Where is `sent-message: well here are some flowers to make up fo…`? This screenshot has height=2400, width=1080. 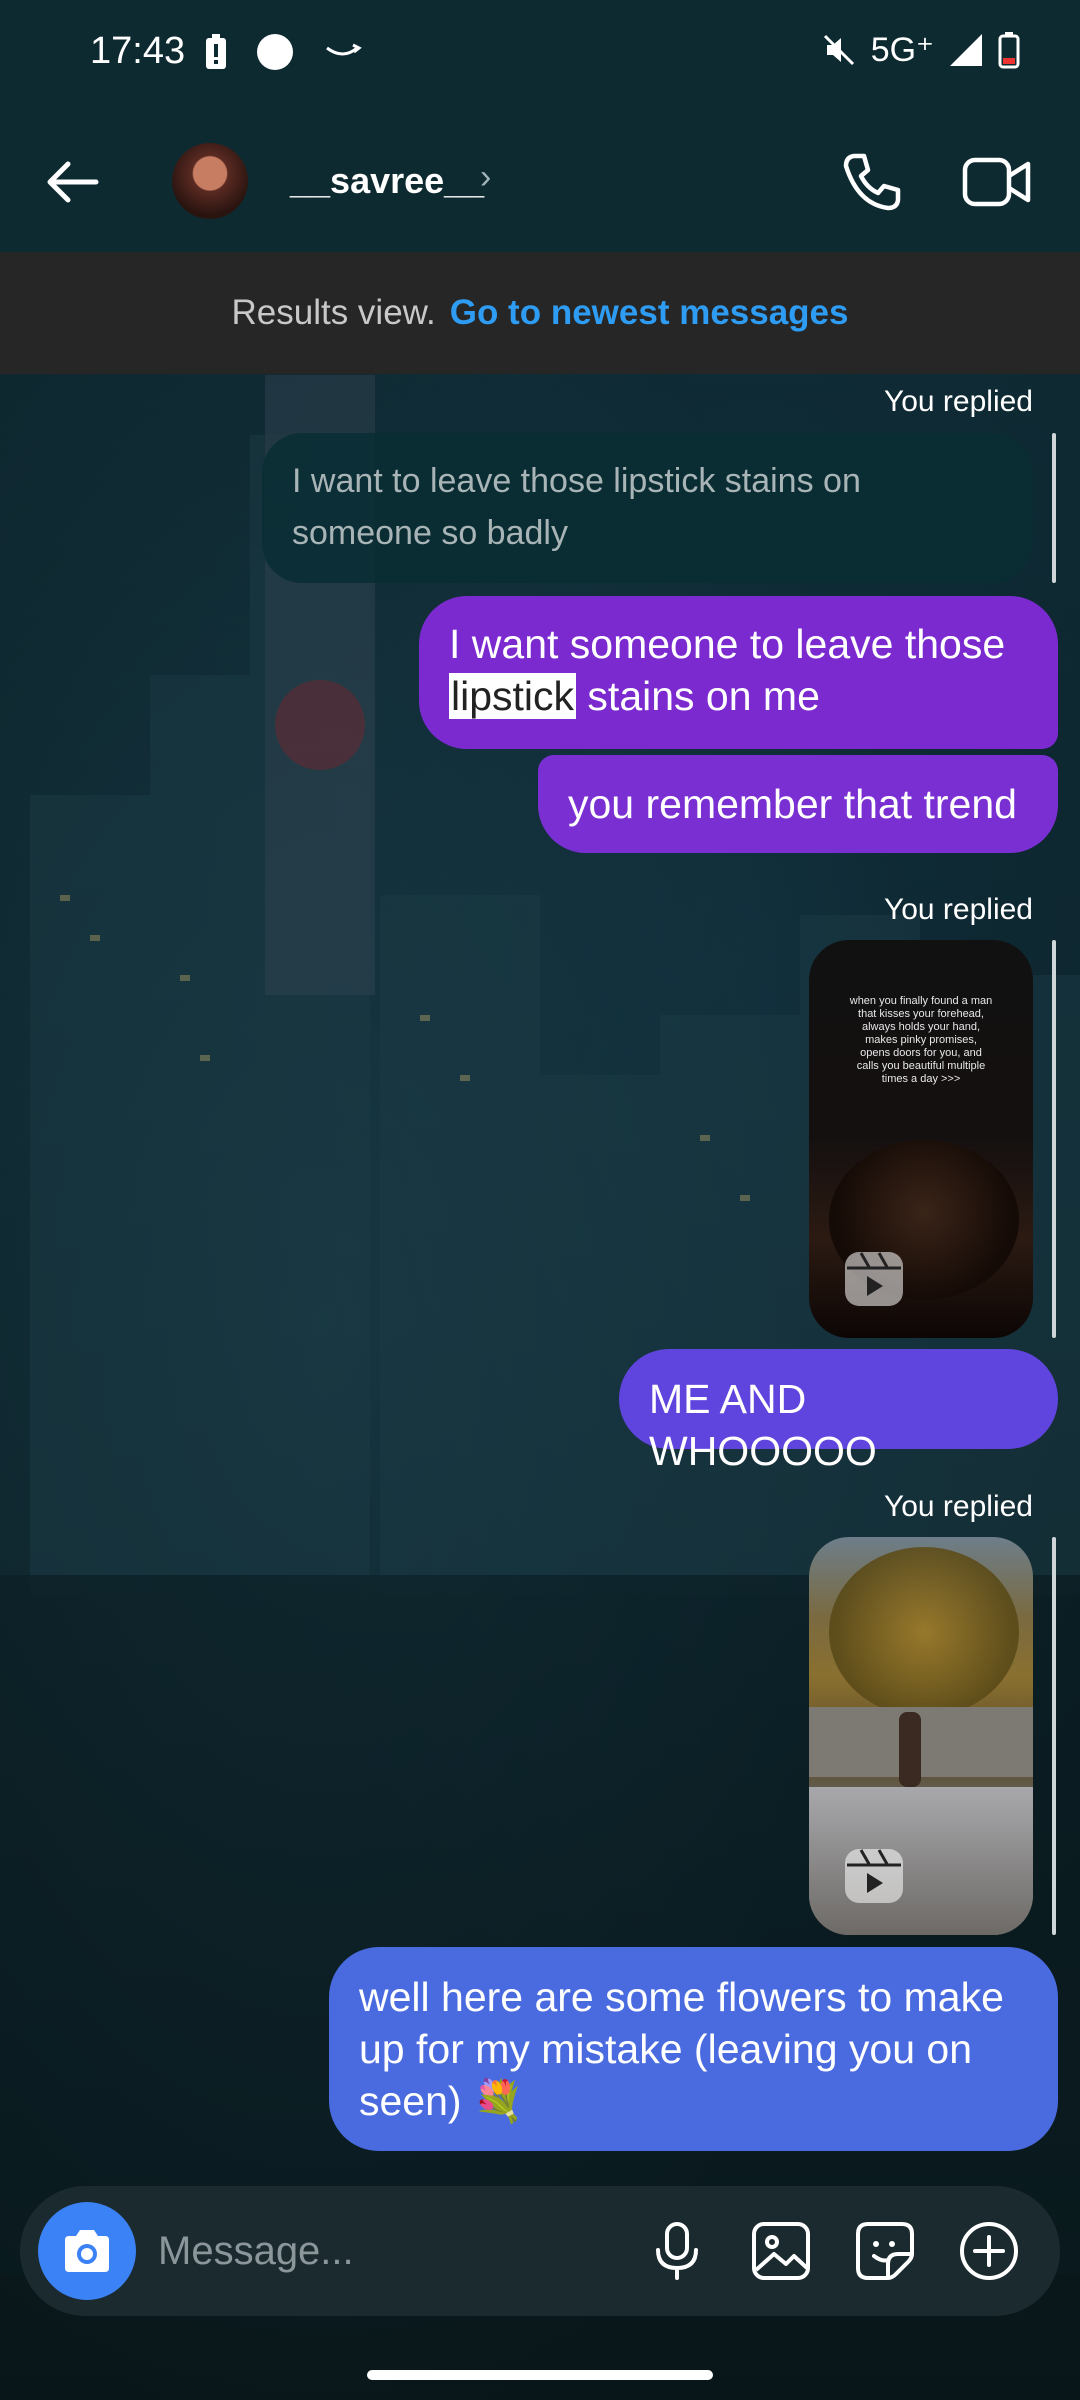
sent-message: well here are some flowers to make up fo… is located at coordinates (693, 2049).